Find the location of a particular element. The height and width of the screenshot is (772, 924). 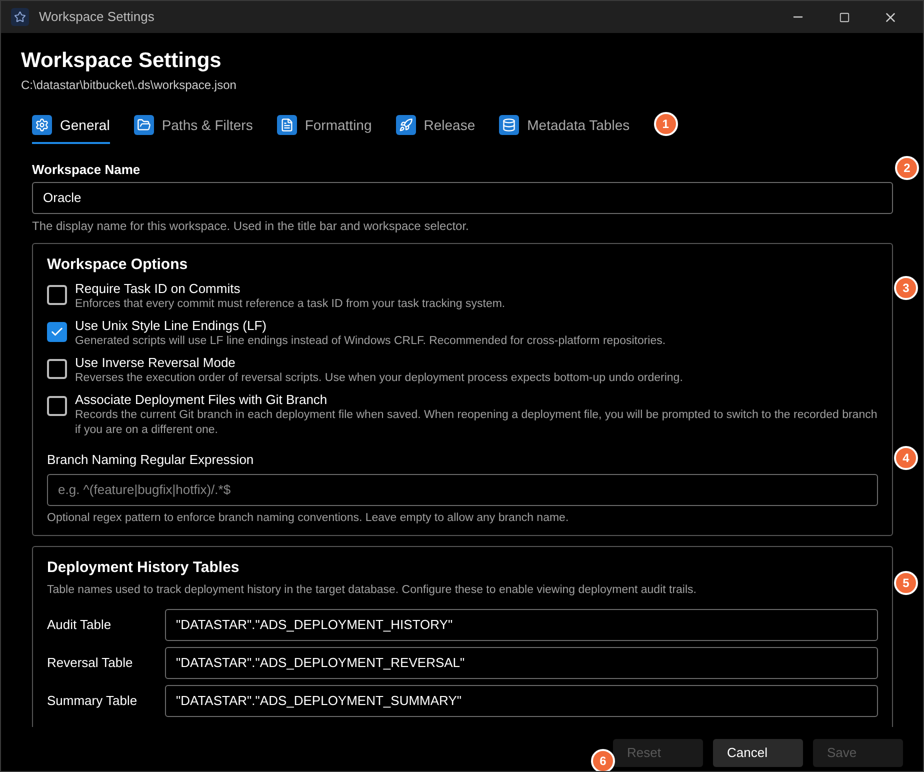

table-name-field: "DATASTAR"."ADS_DEPLOYMENT_HISTORY" is located at coordinates (521, 624).